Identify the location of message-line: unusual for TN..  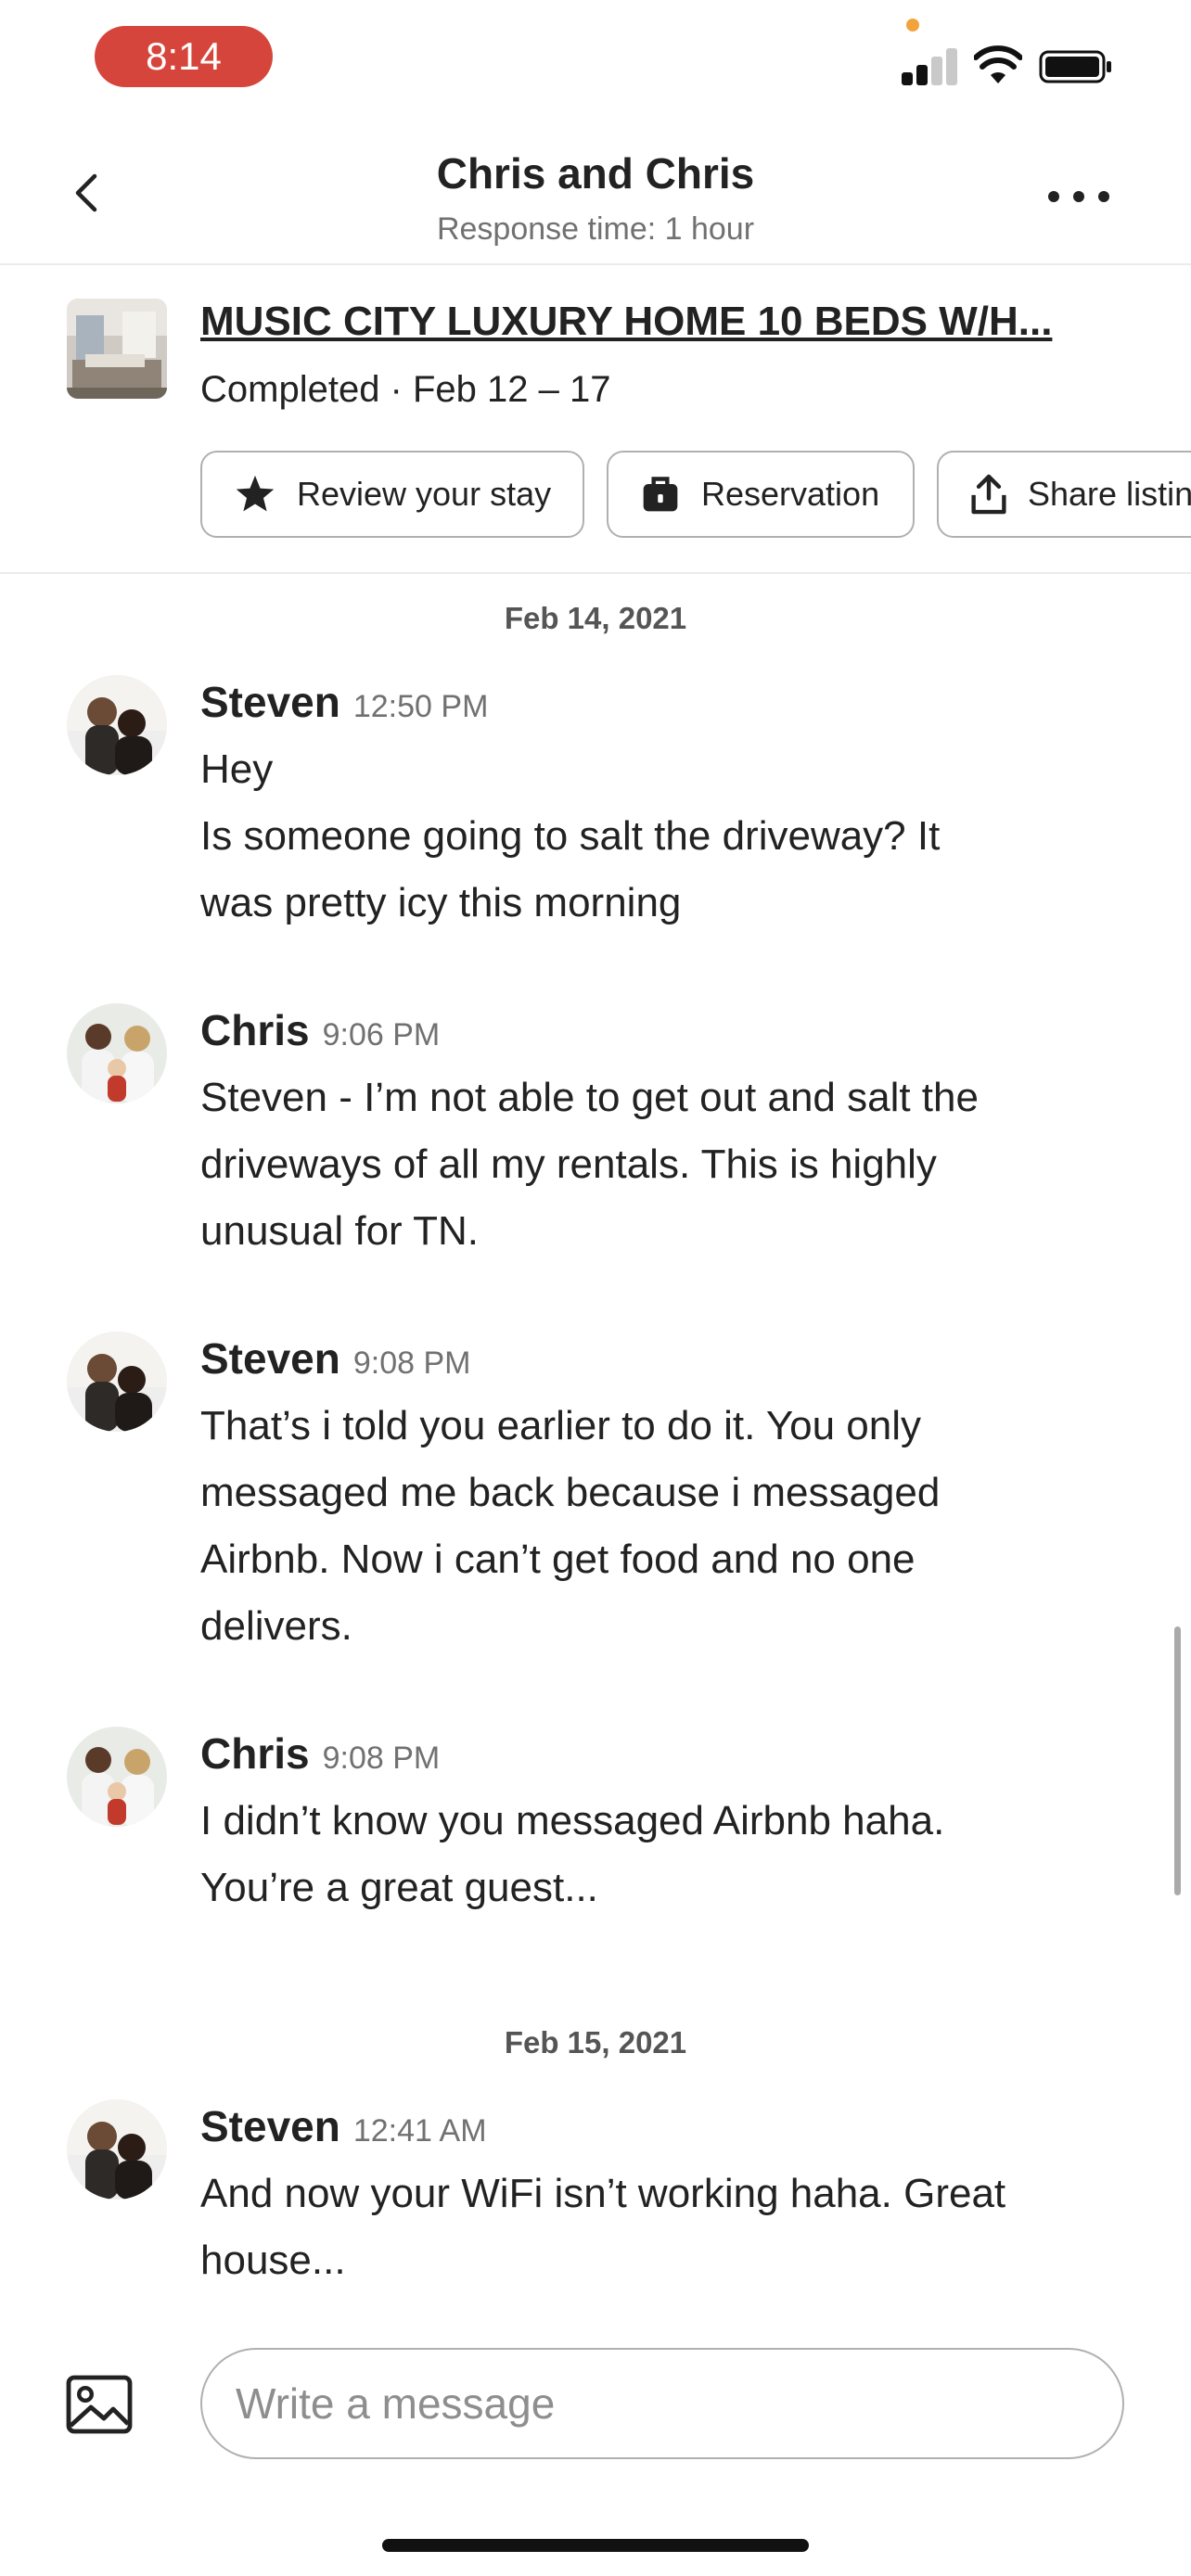
(340, 1231).